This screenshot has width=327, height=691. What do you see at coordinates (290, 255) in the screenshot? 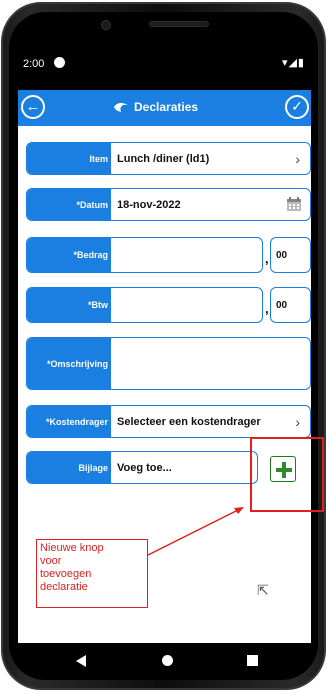
I see `bedrag-decimals-field: 00` at bounding box center [290, 255].